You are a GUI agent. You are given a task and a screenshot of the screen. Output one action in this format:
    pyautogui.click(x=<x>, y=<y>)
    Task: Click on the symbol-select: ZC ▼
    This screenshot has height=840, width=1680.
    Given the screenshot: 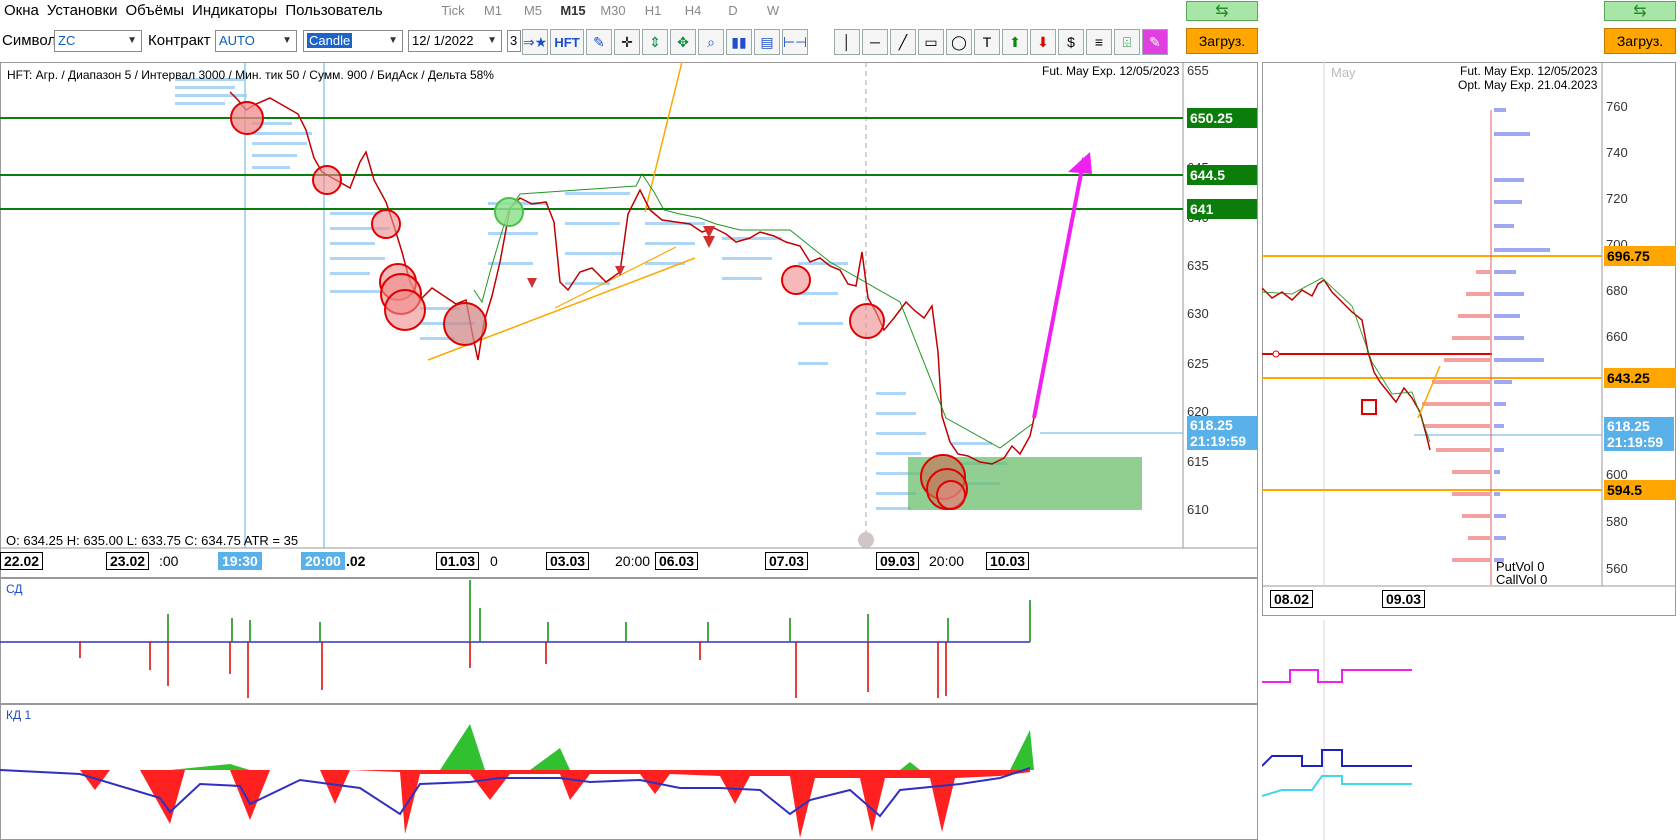 What is the action you would take?
    pyautogui.click(x=98, y=41)
    